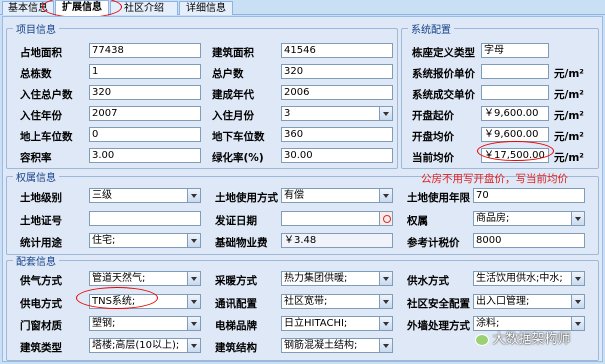 The image size is (605, 364). Describe the element at coordinates (337, 218) in the screenshot. I see `issue-date-input` at that location.